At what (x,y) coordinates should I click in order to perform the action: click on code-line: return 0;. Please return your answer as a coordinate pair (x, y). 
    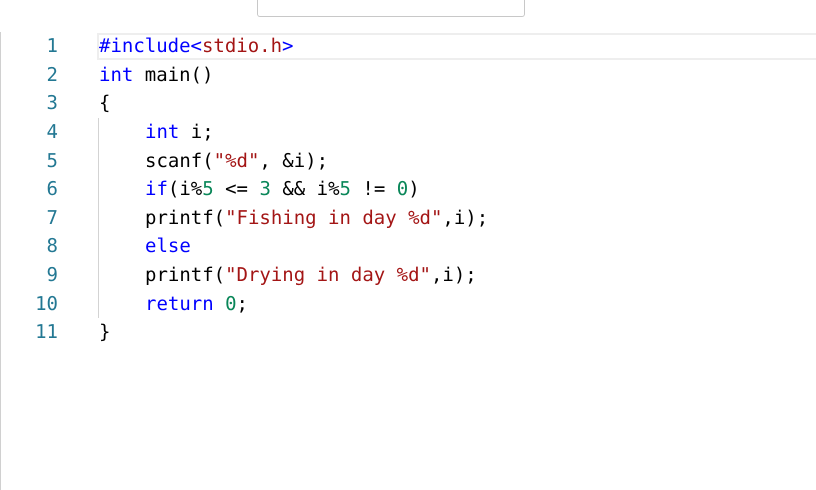
    Looking at the image, I should click on (196, 304).